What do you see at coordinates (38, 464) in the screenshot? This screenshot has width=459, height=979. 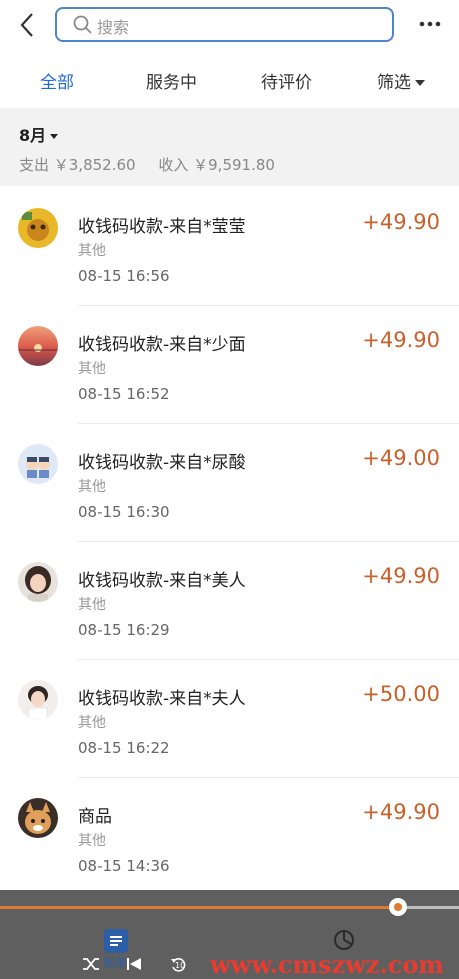 I see `cartoon-avatar` at bounding box center [38, 464].